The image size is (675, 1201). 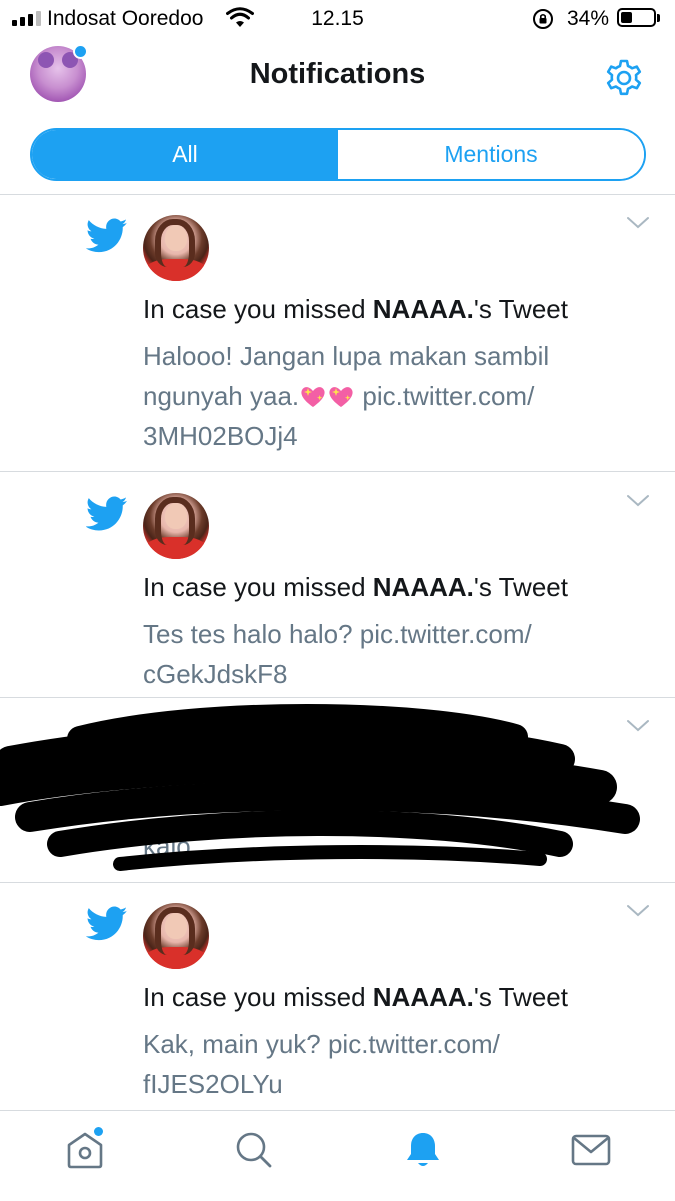 I want to click on header: Notifications, so click(x=337, y=77).